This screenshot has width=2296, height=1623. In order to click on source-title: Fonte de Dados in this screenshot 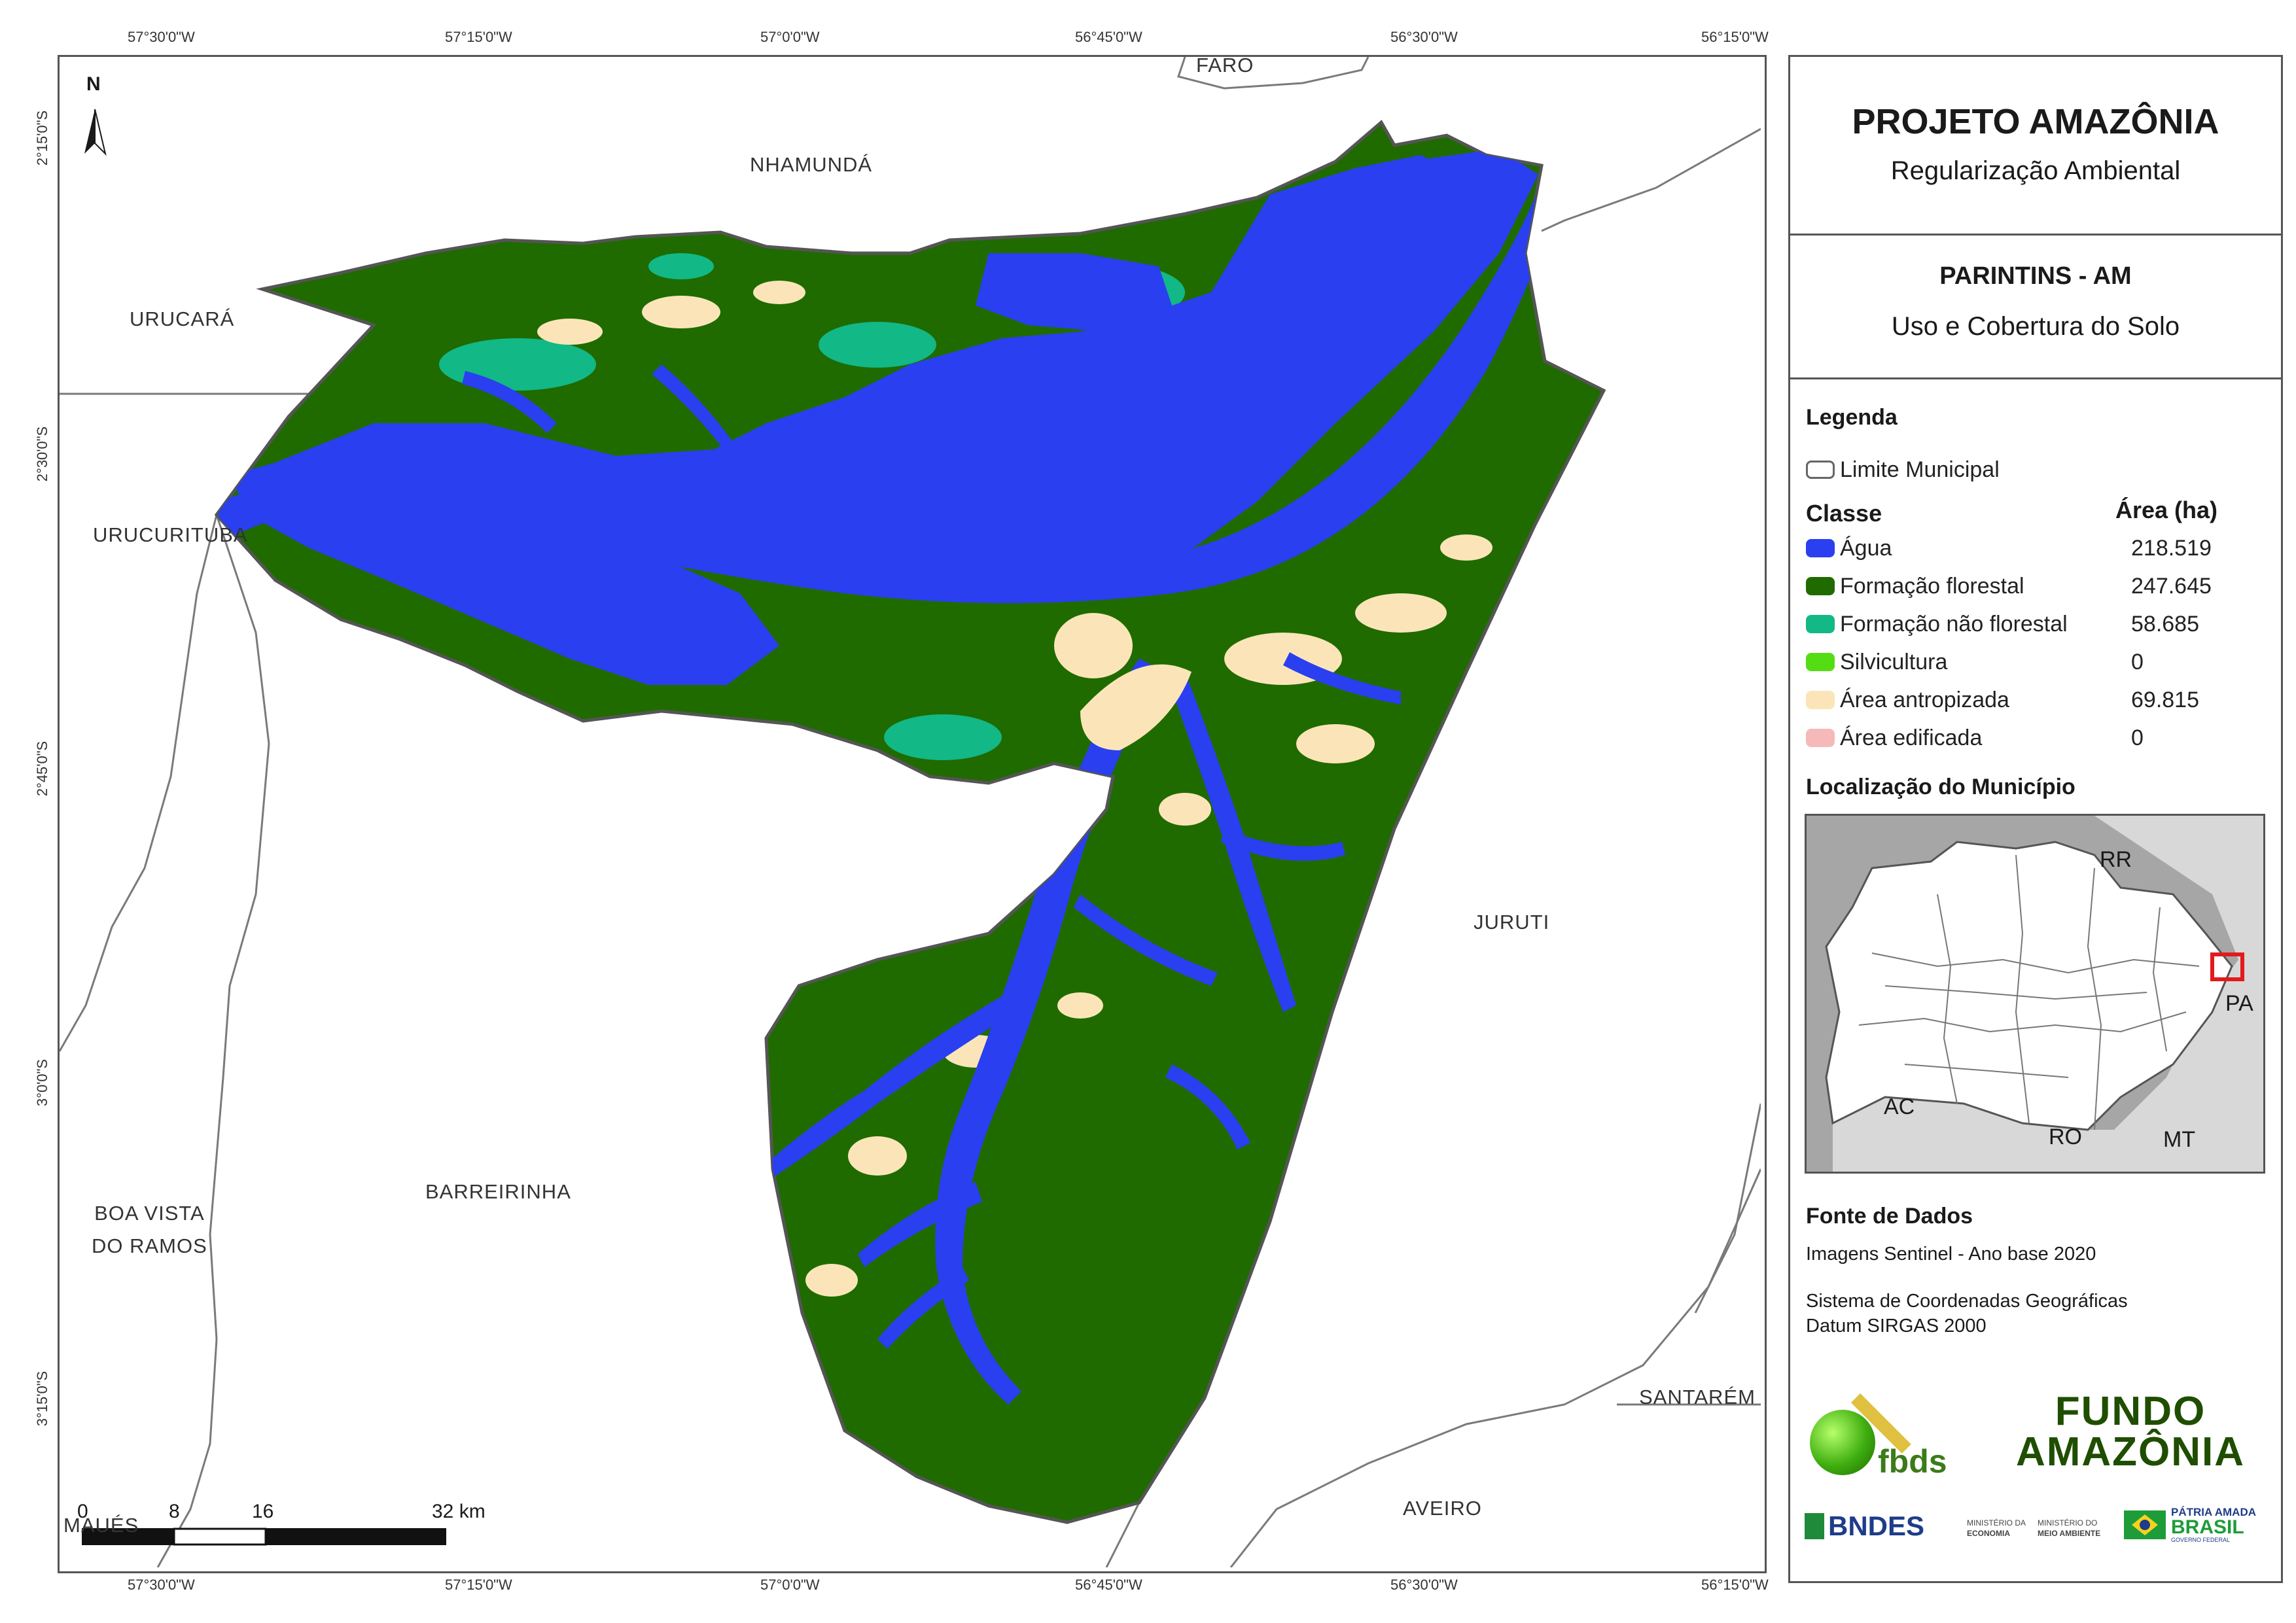, I will do `click(1890, 1216)`.